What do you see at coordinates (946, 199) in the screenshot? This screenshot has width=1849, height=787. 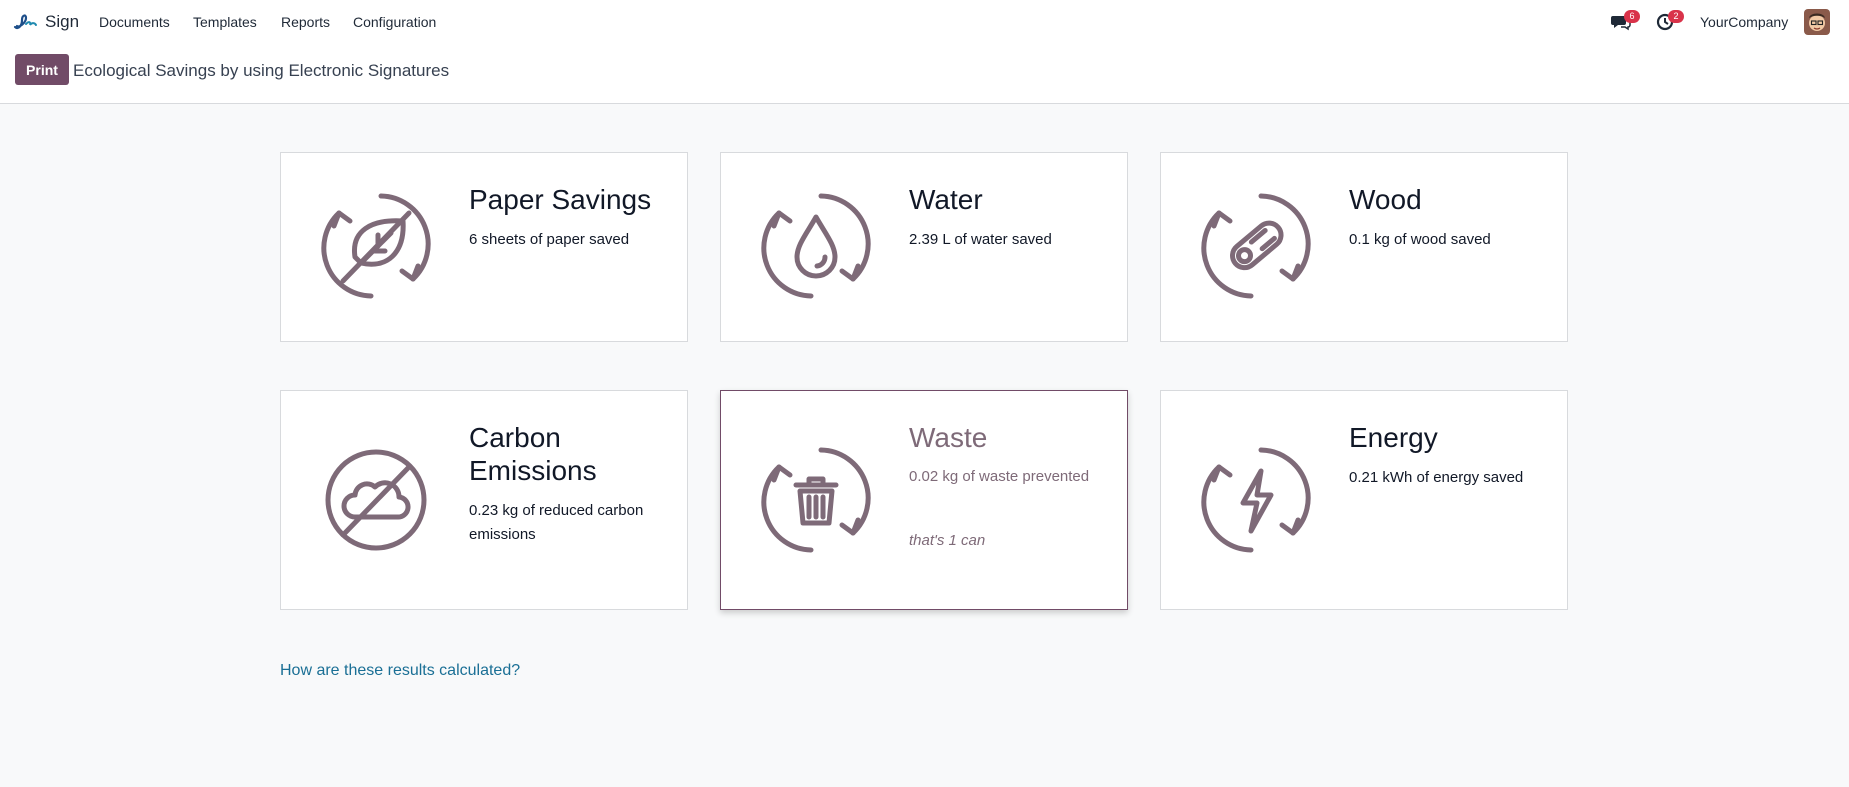 I see `card-title: Water` at bounding box center [946, 199].